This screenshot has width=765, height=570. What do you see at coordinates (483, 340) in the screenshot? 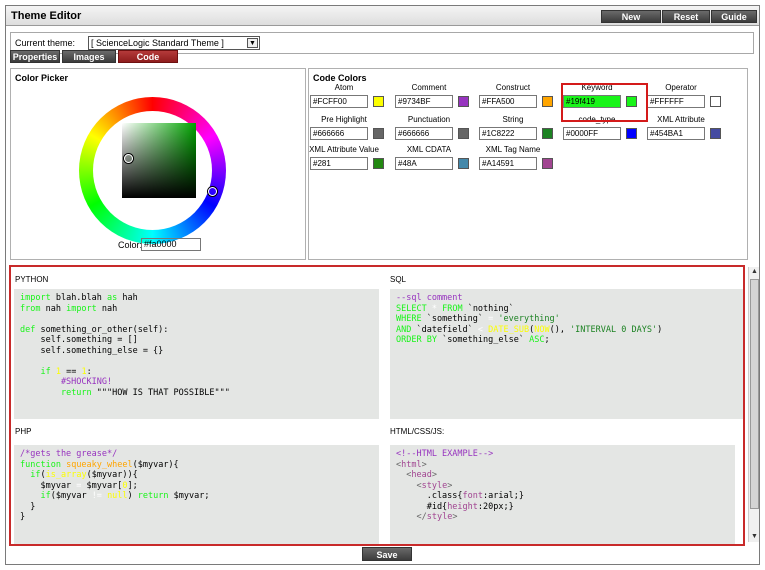
I see `code-token: `something_else`` at bounding box center [483, 340].